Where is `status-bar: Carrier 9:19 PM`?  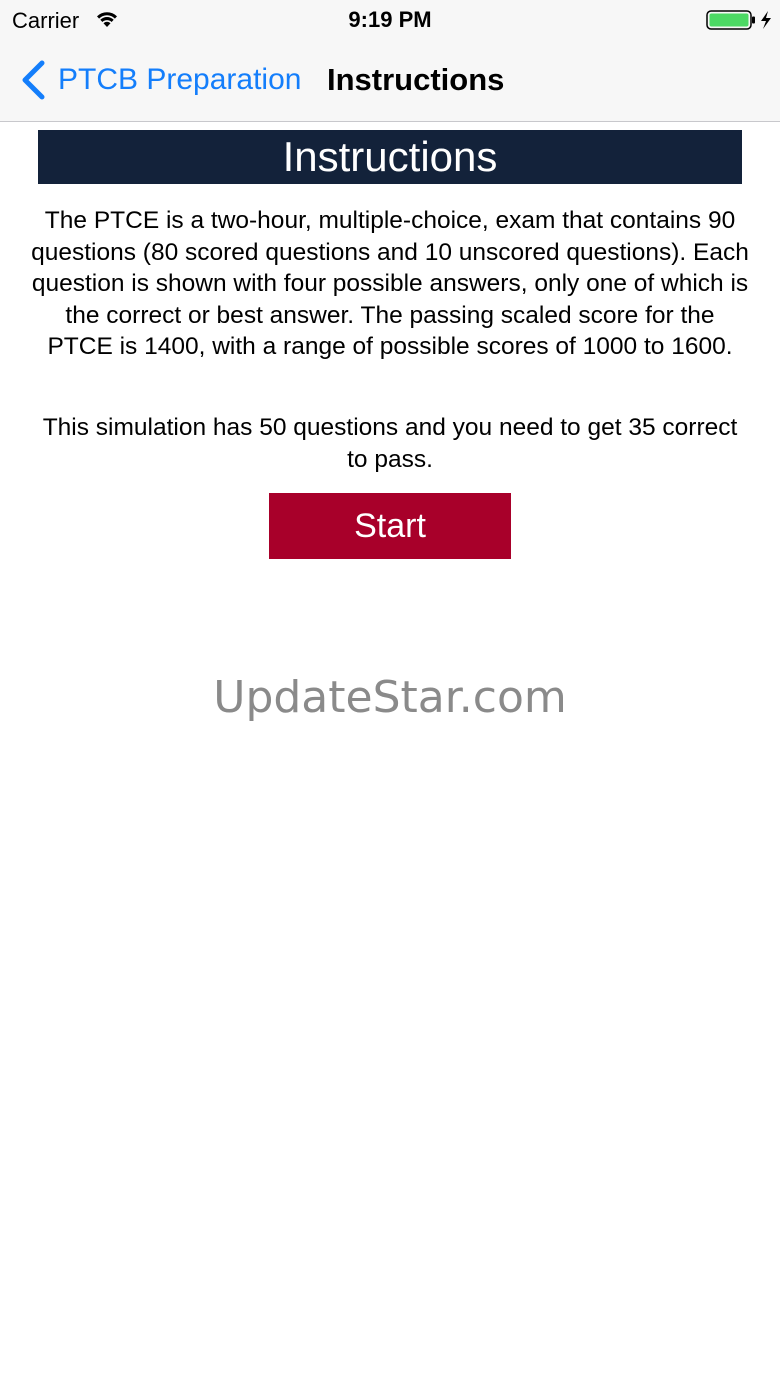
status-bar: Carrier 9:19 PM is located at coordinates (390, 20).